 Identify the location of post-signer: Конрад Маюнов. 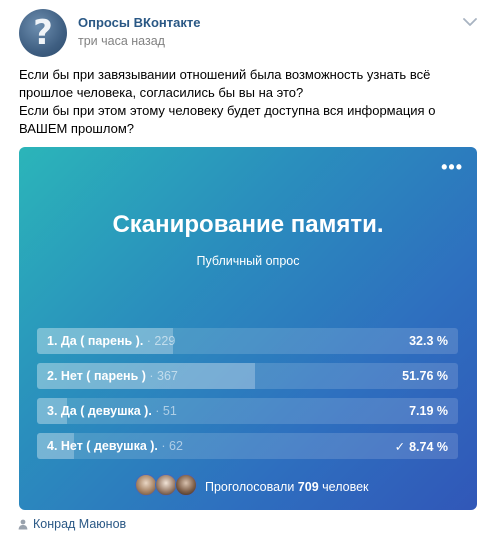
(72, 524).